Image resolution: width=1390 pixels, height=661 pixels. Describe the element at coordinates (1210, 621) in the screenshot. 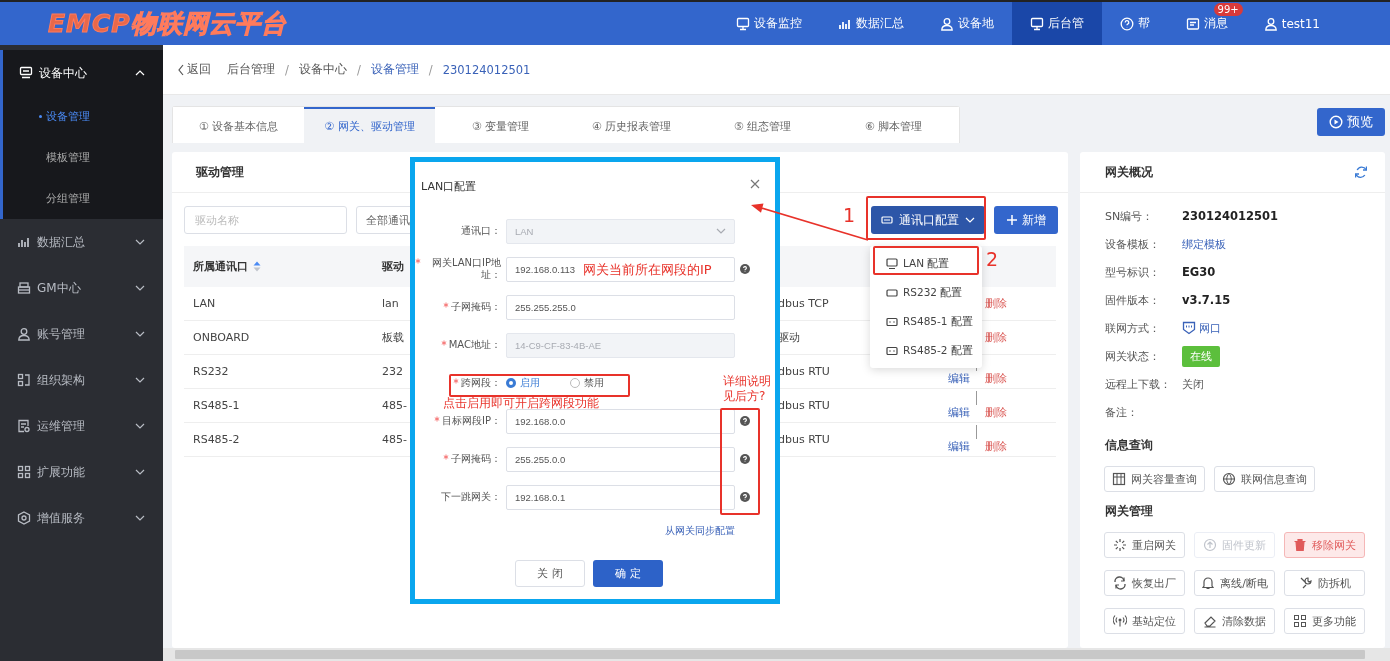

I see `eraser-icon` at that location.